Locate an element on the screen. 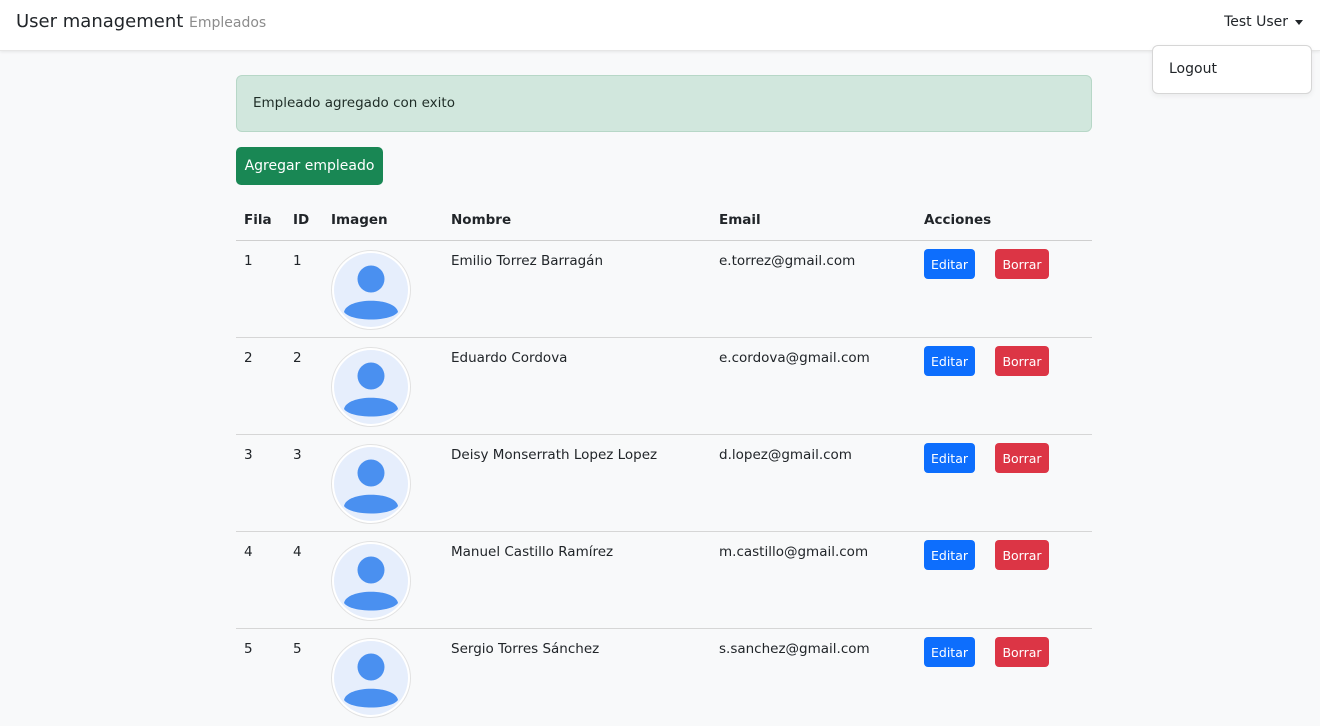  header-fila: Fila is located at coordinates (258, 220).